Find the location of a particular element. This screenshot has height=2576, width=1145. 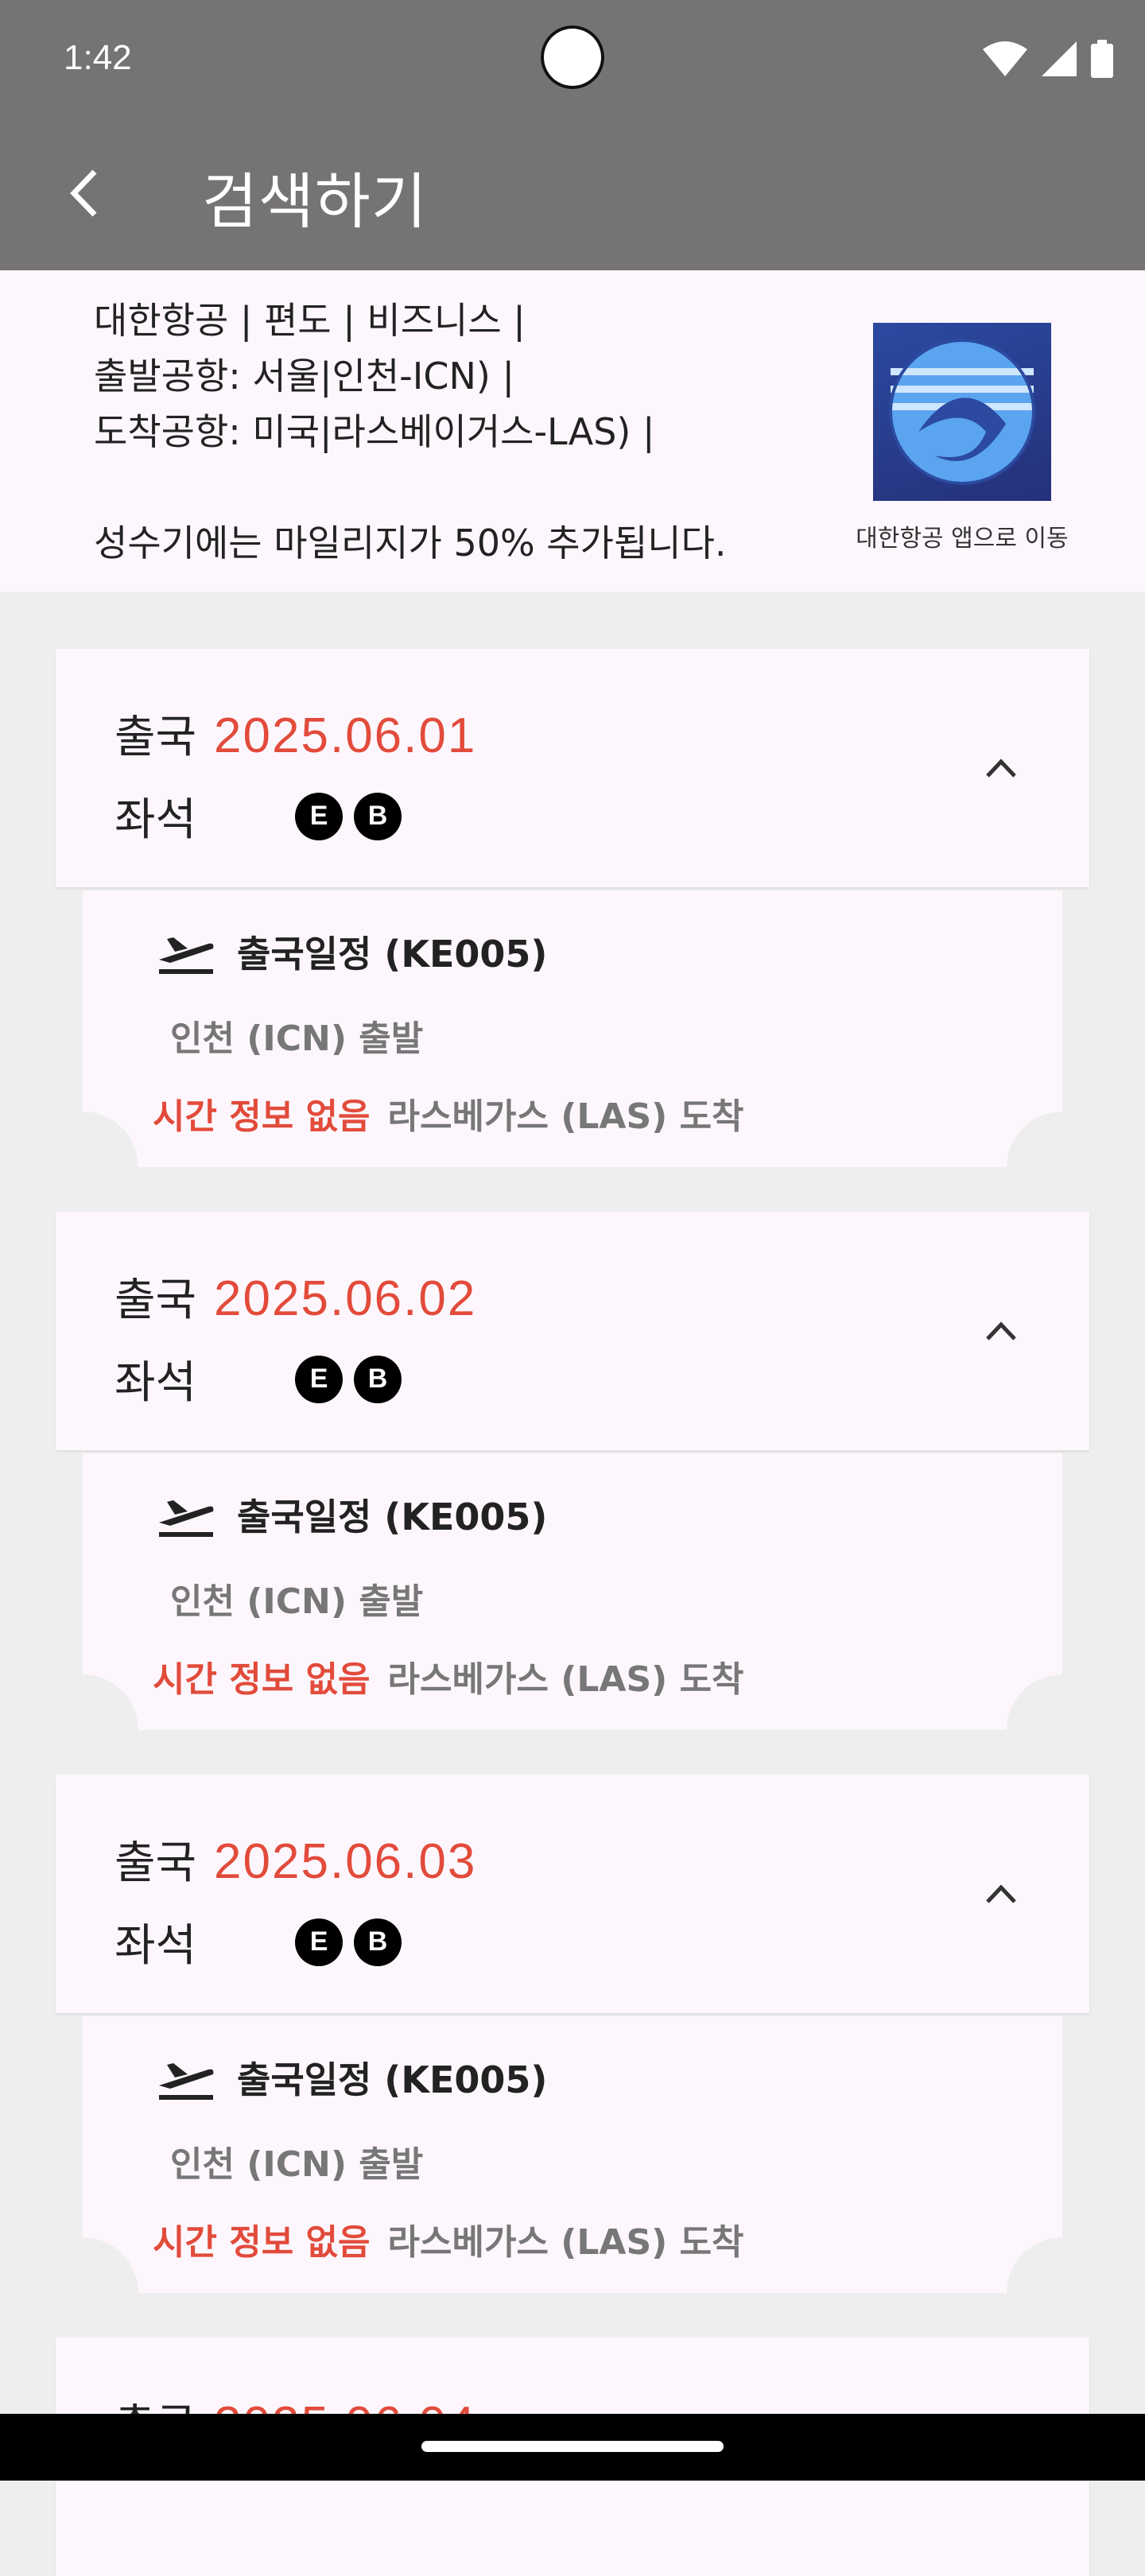

back-arrow-icon is located at coordinates (83, 193).